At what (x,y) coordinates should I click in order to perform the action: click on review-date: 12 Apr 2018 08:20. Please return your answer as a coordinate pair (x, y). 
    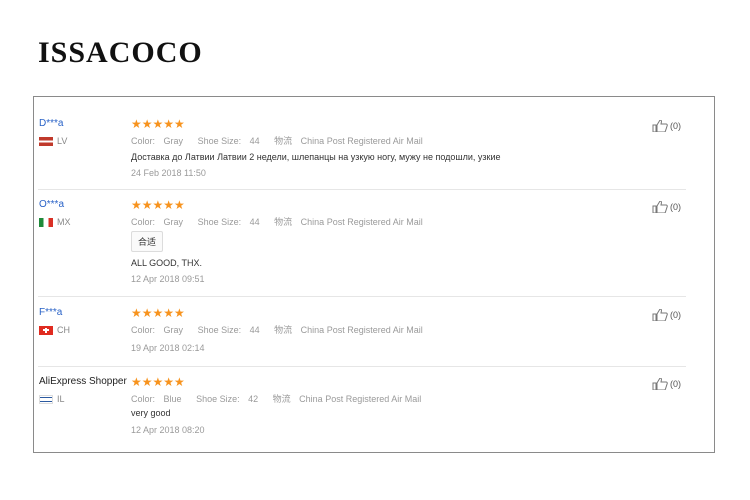
    Looking at the image, I should click on (168, 430).